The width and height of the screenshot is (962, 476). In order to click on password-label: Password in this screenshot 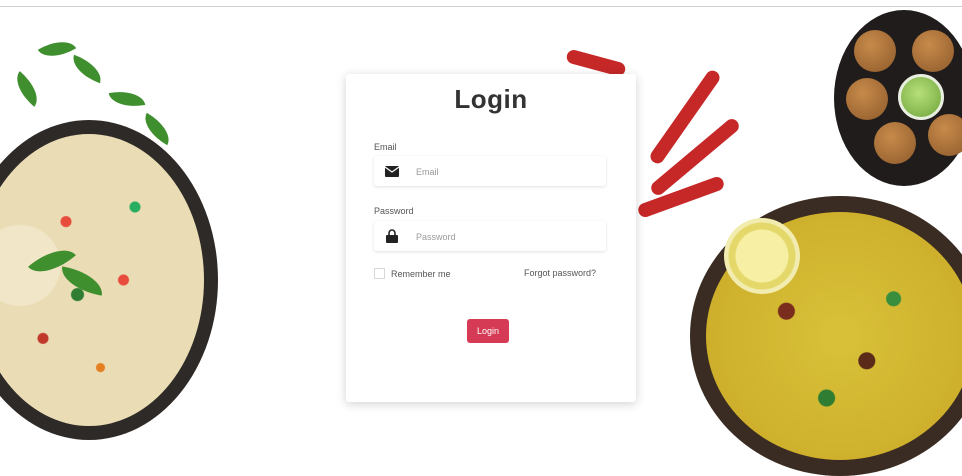, I will do `click(394, 211)`.